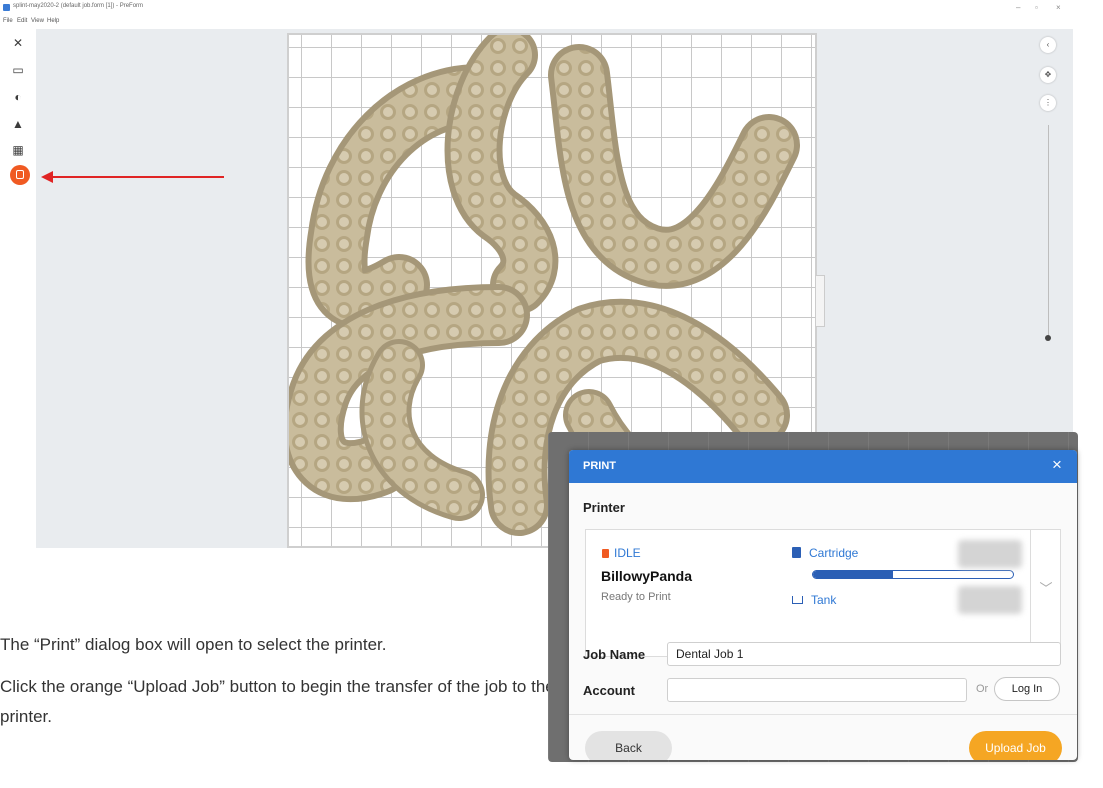 The height and width of the screenshot is (788, 1103). Describe the element at coordinates (1036, 7) in the screenshot. I see `maximize-button: ▫` at that location.